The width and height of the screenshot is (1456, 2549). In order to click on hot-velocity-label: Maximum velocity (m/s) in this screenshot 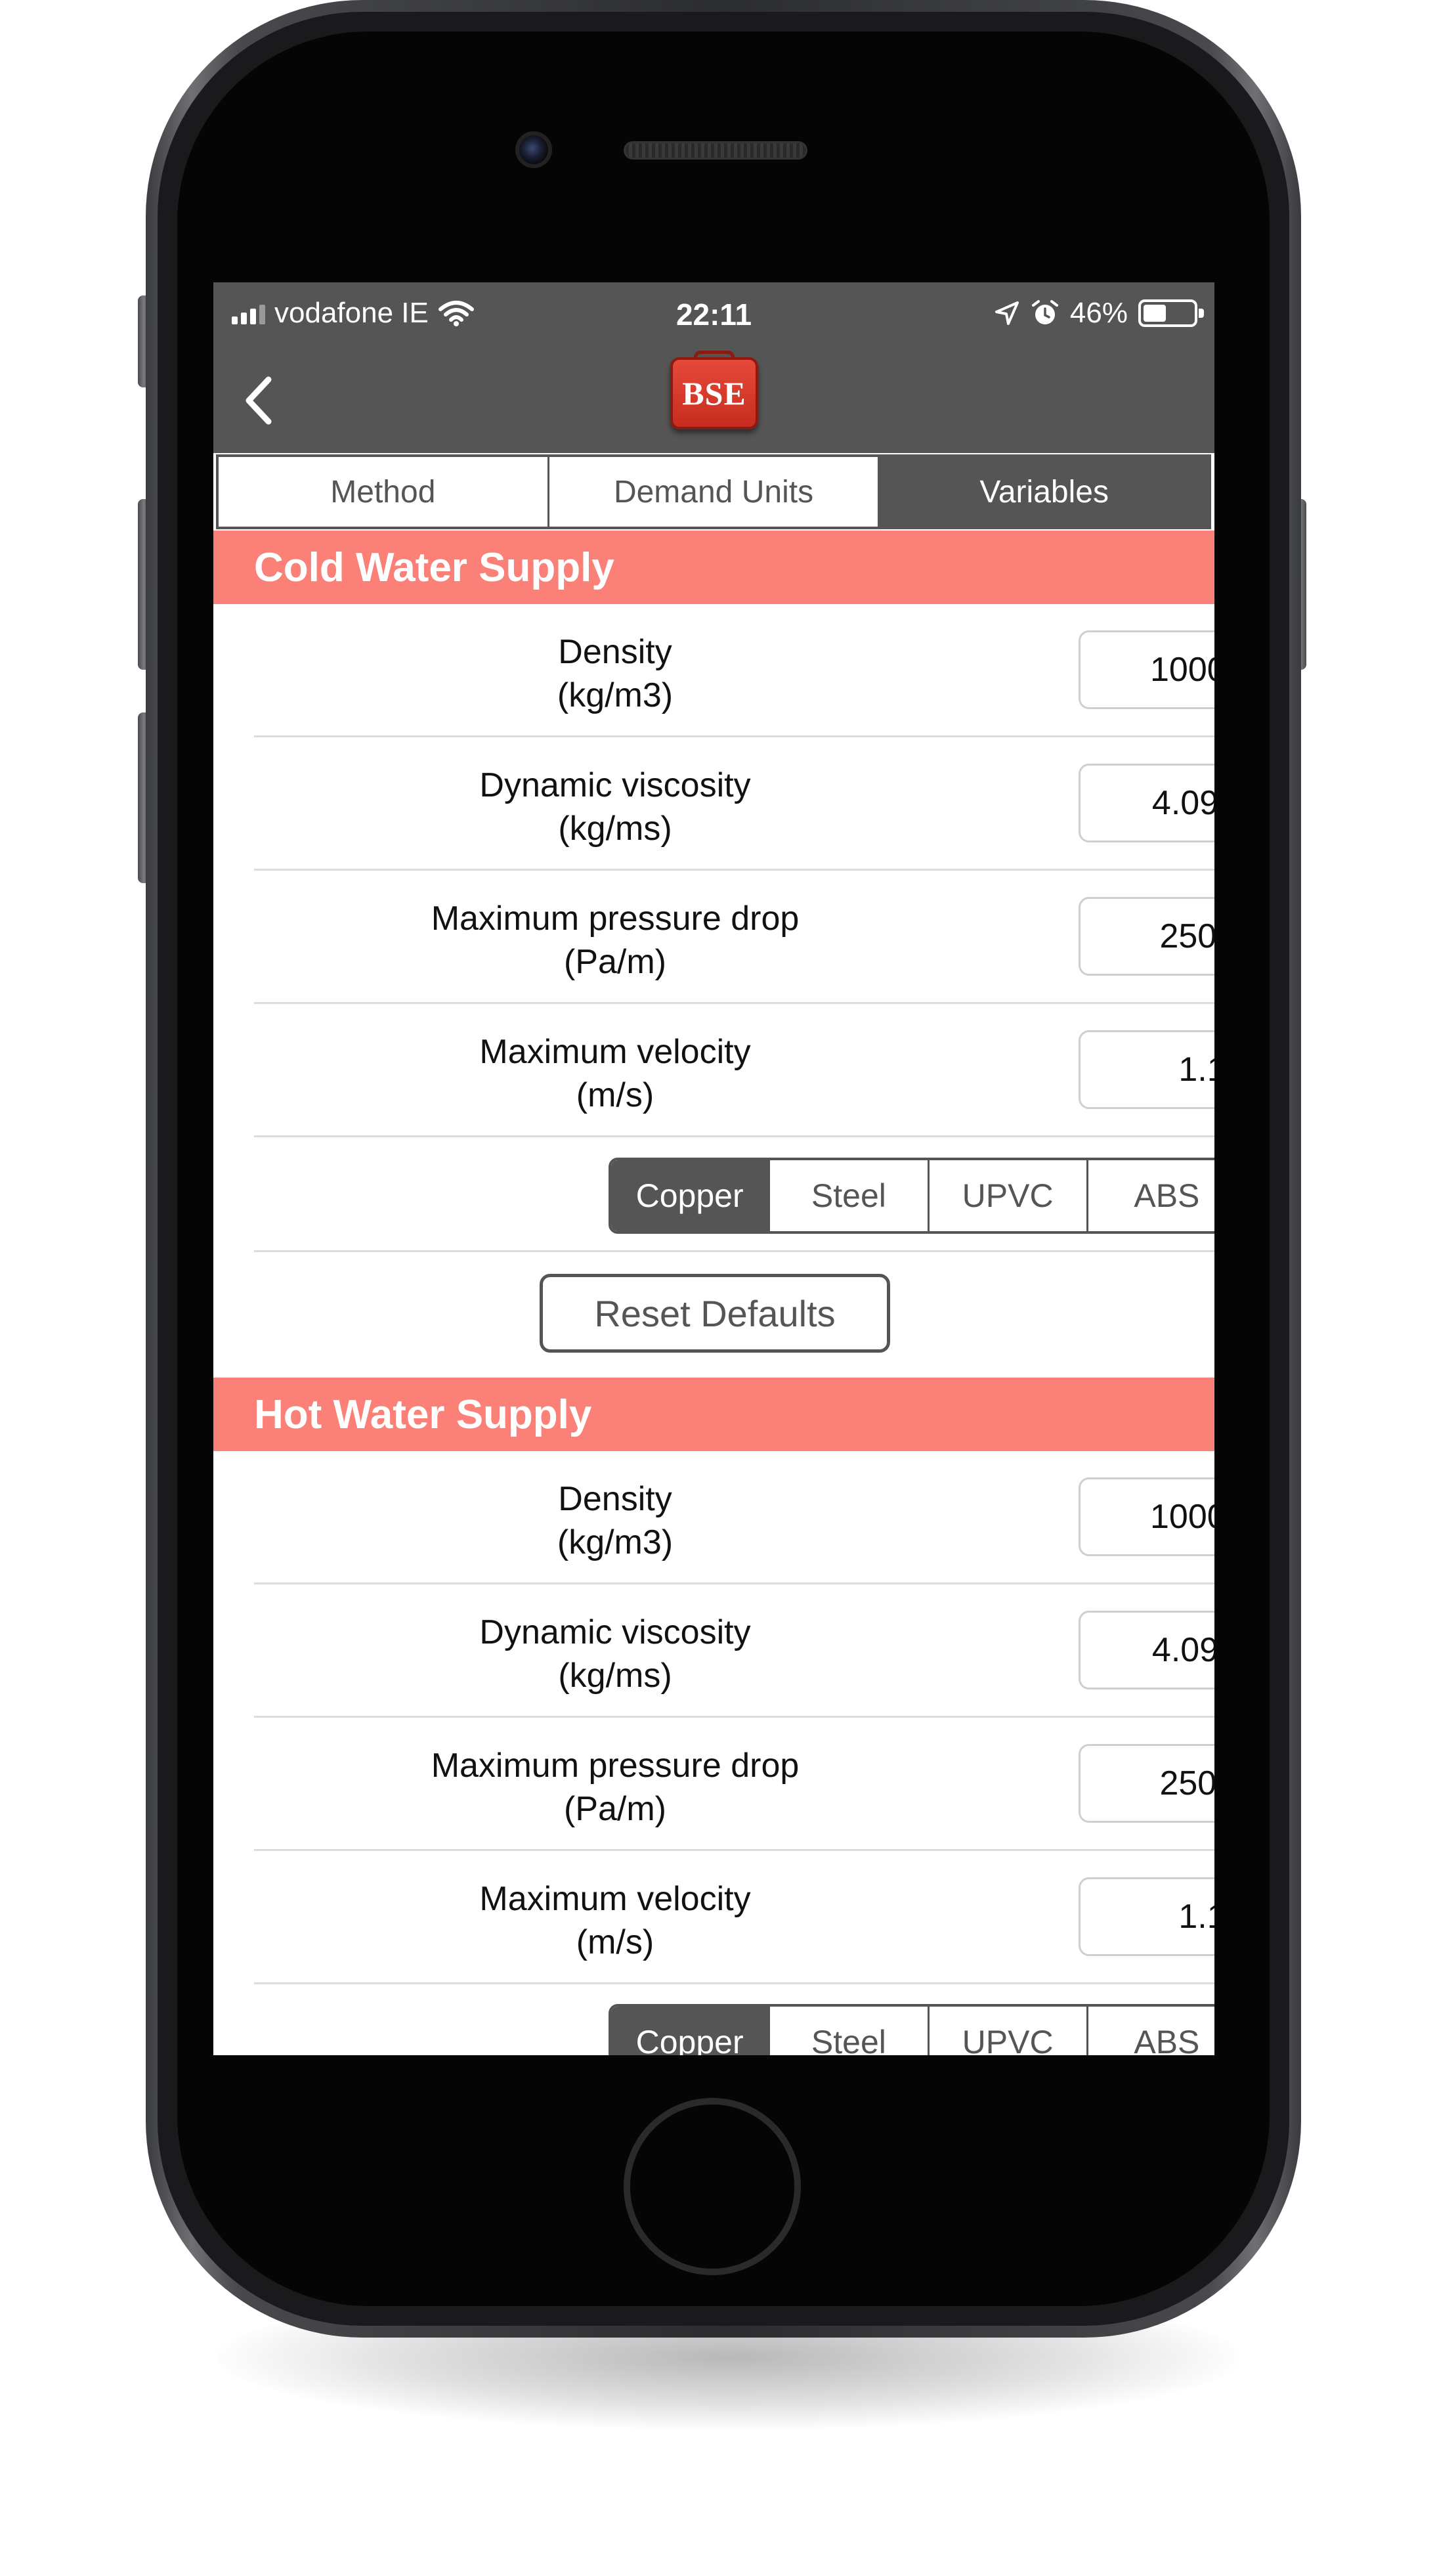, I will do `click(615, 1920)`.